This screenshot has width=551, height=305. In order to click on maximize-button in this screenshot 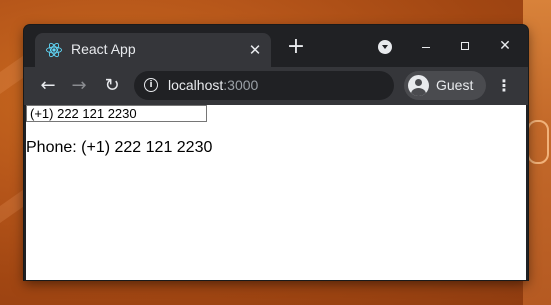, I will do `click(465, 46)`.